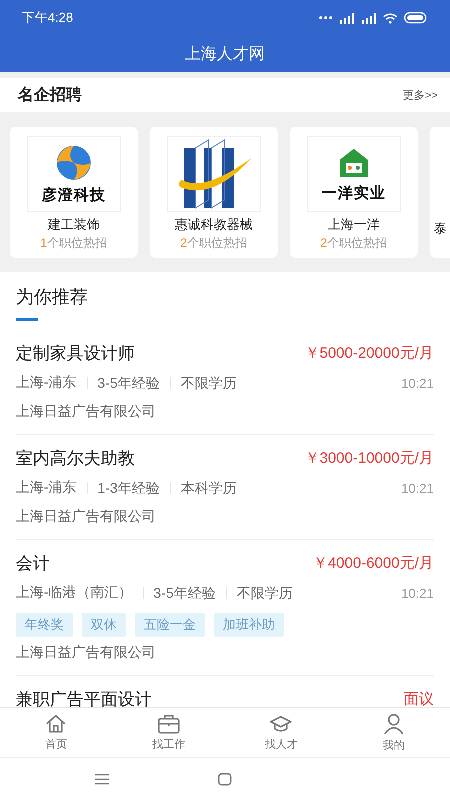 This screenshot has height=800, width=450. Describe the element at coordinates (168, 724) in the screenshot. I see `briefcase-icon` at that location.